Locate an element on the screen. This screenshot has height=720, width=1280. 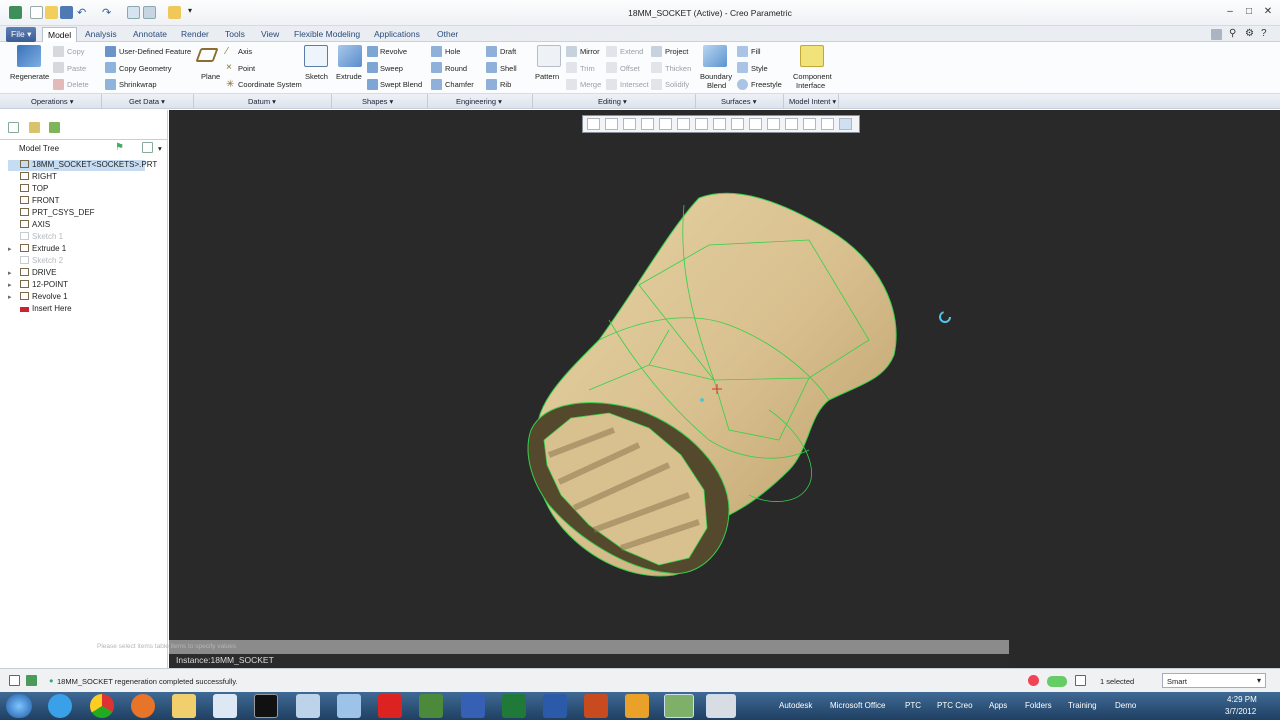
chrome-icon is located at coordinates (102, 706).